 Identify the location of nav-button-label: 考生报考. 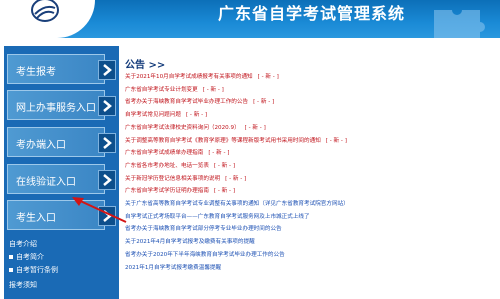
(36, 72).